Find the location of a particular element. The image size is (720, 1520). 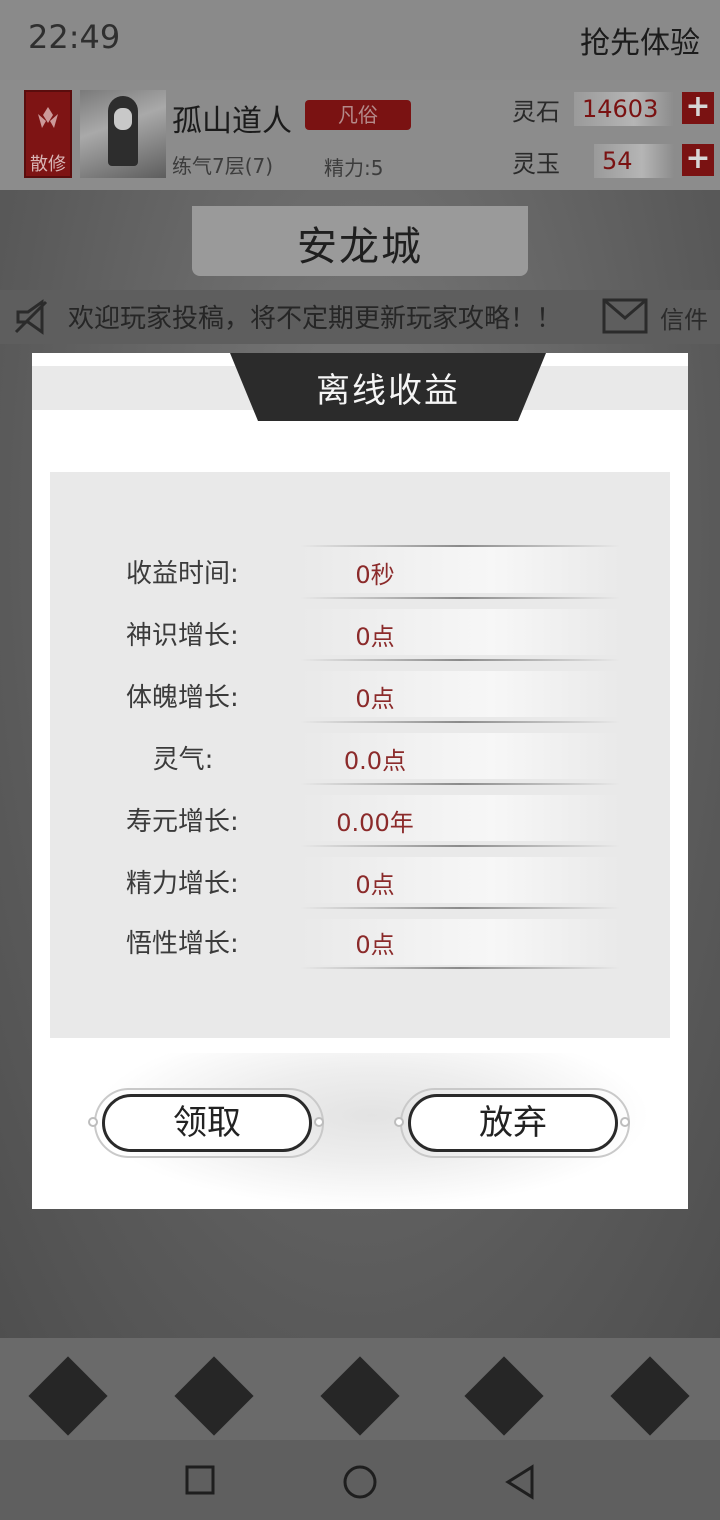

dialog-title: 离线收益 is located at coordinates (388, 391).